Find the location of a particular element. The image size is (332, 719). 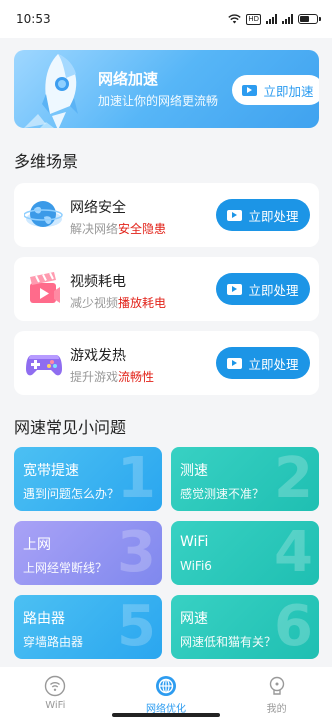

tab-network-optimize: 网络优化 is located at coordinates (166, 695).